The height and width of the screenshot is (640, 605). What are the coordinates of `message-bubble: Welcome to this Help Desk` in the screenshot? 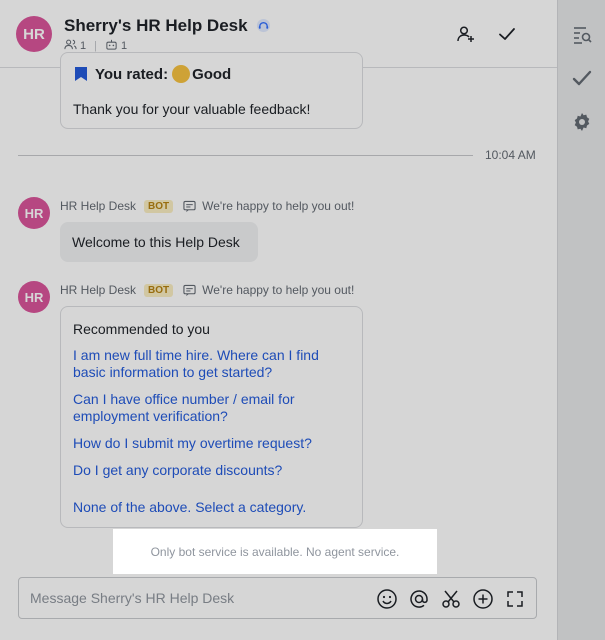 It's located at (159, 242).